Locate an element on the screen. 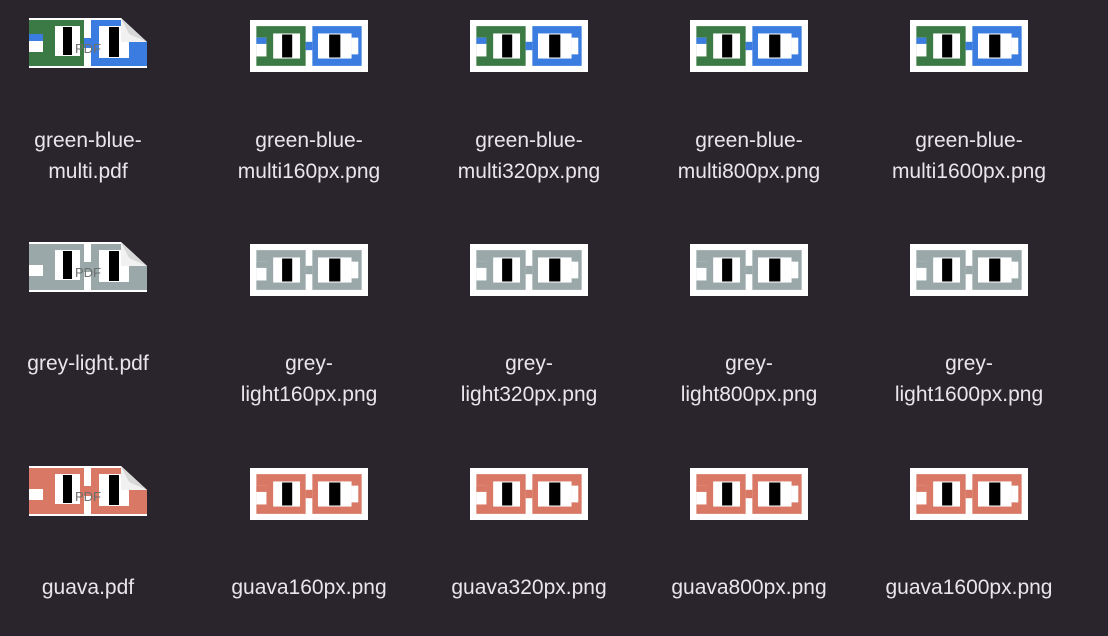 This screenshot has width=1108, height=636. file-name: grey-light.pdf is located at coordinates (88, 363).